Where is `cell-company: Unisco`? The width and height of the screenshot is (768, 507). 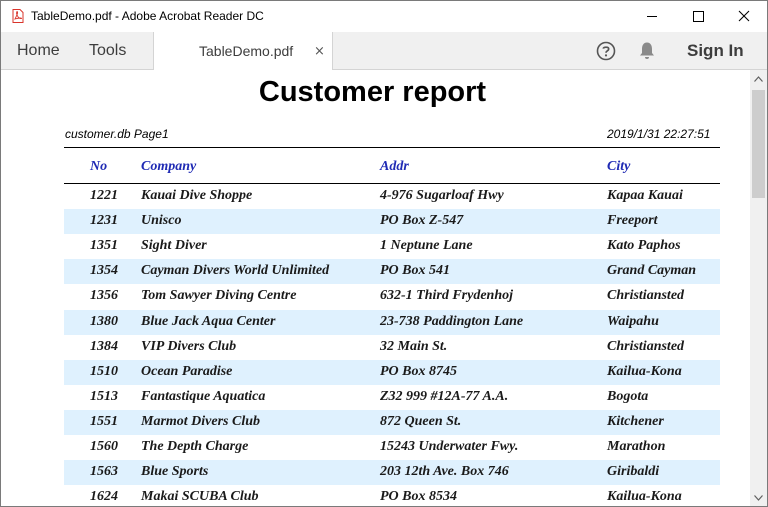
cell-company: Unisco is located at coordinates (161, 221).